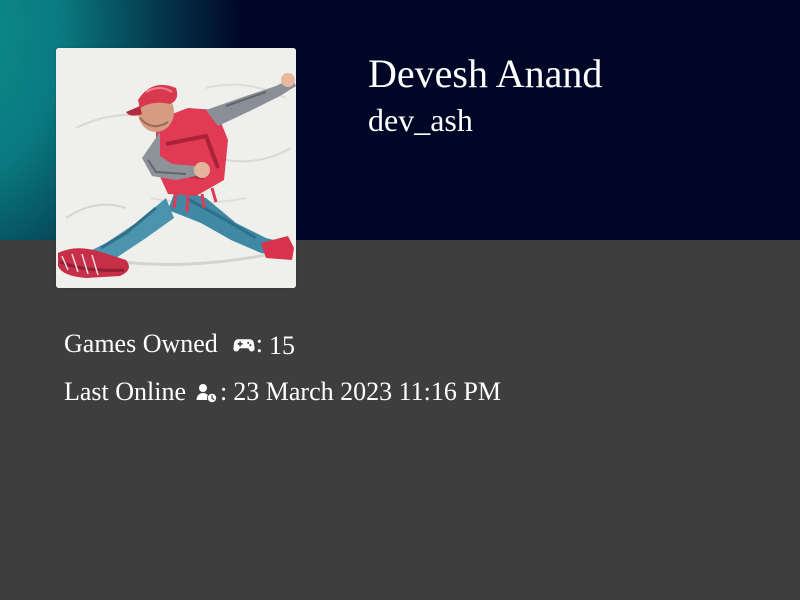 This screenshot has height=600, width=800. I want to click on last-online-label: Last Online, so click(125, 391).